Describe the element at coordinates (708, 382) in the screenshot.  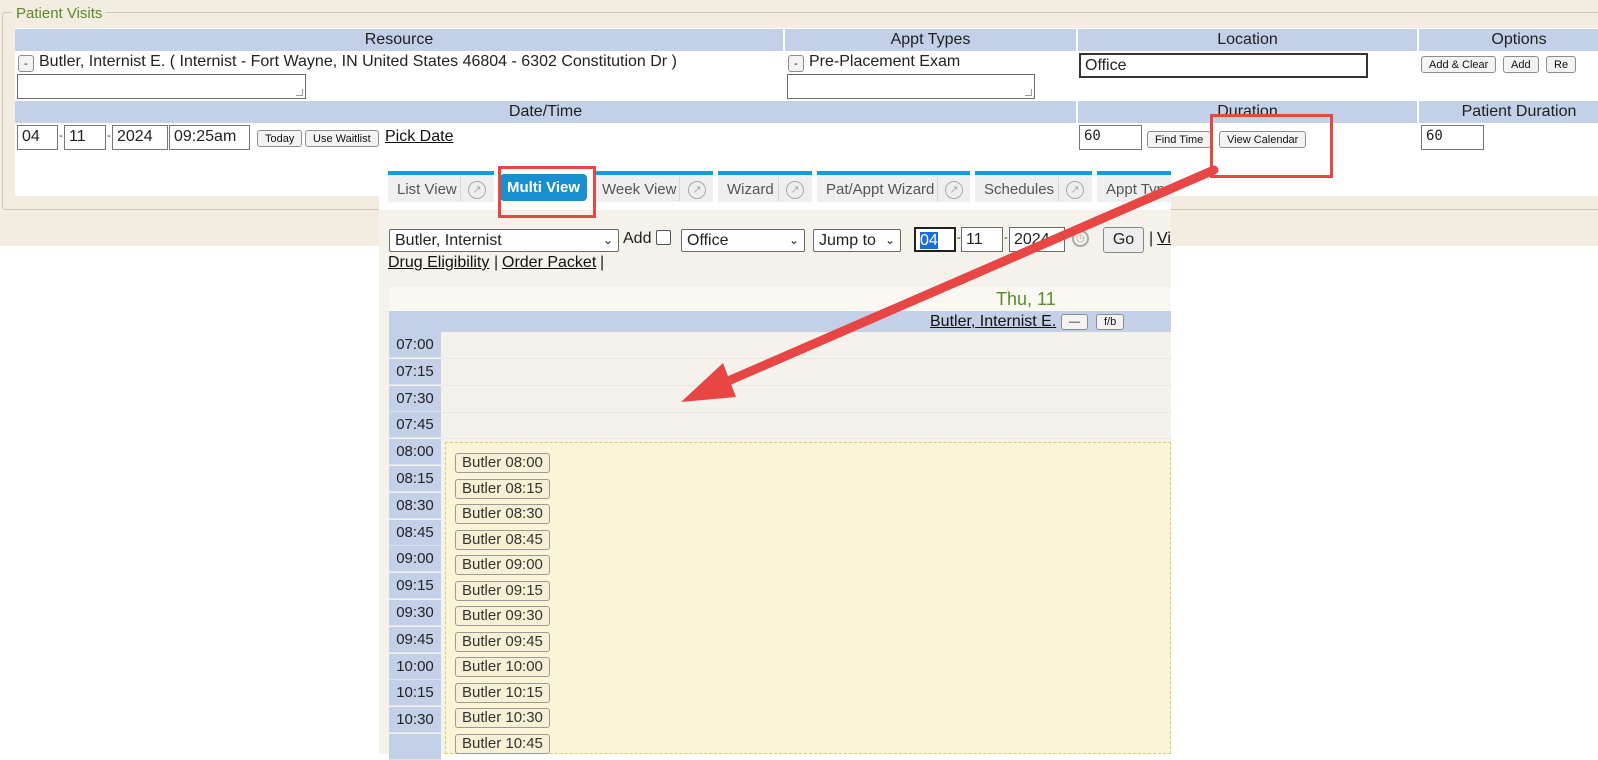
I see `arrow-head` at that location.